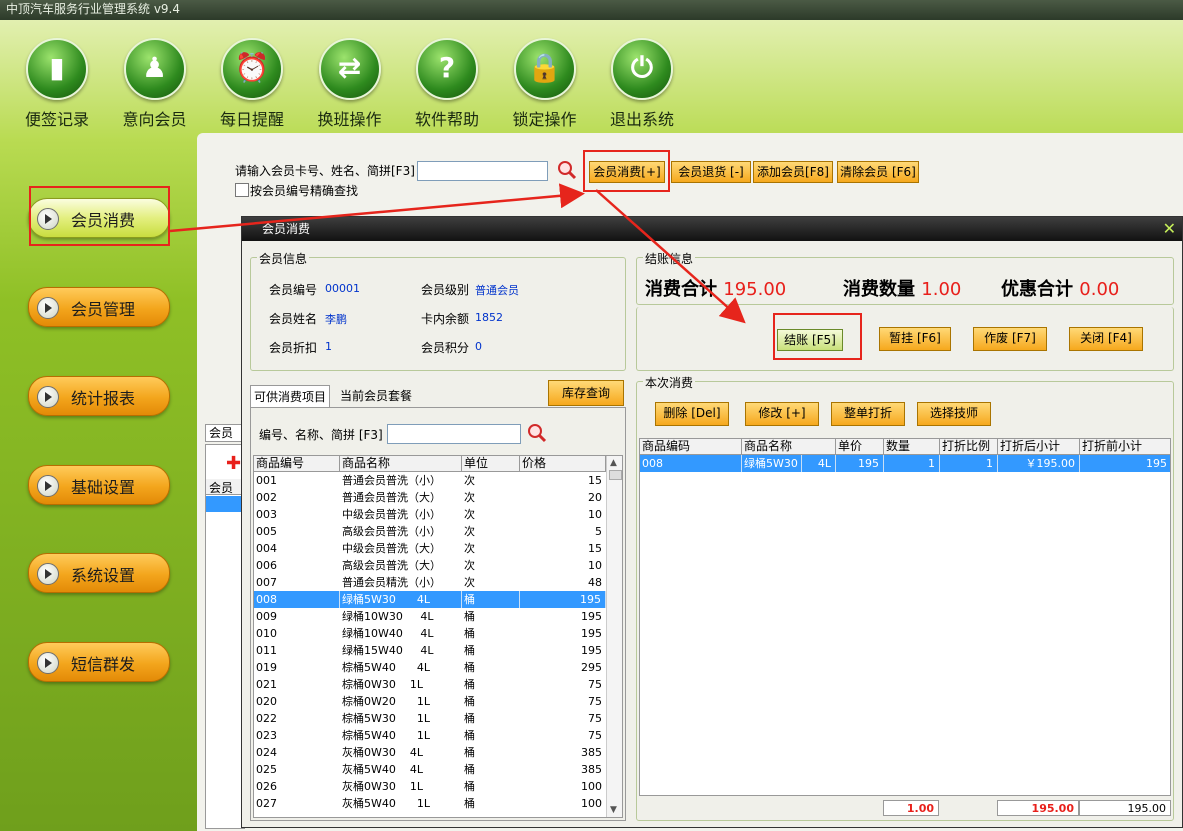 This screenshot has height=831, width=1183. What do you see at coordinates (544, 69) in the screenshot?
I see `lock-icon: 🔒` at bounding box center [544, 69].